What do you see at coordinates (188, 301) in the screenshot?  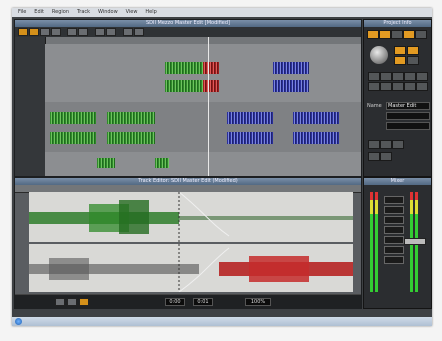 I see `transport-bar: 0:00 0:01 100%` at bounding box center [188, 301].